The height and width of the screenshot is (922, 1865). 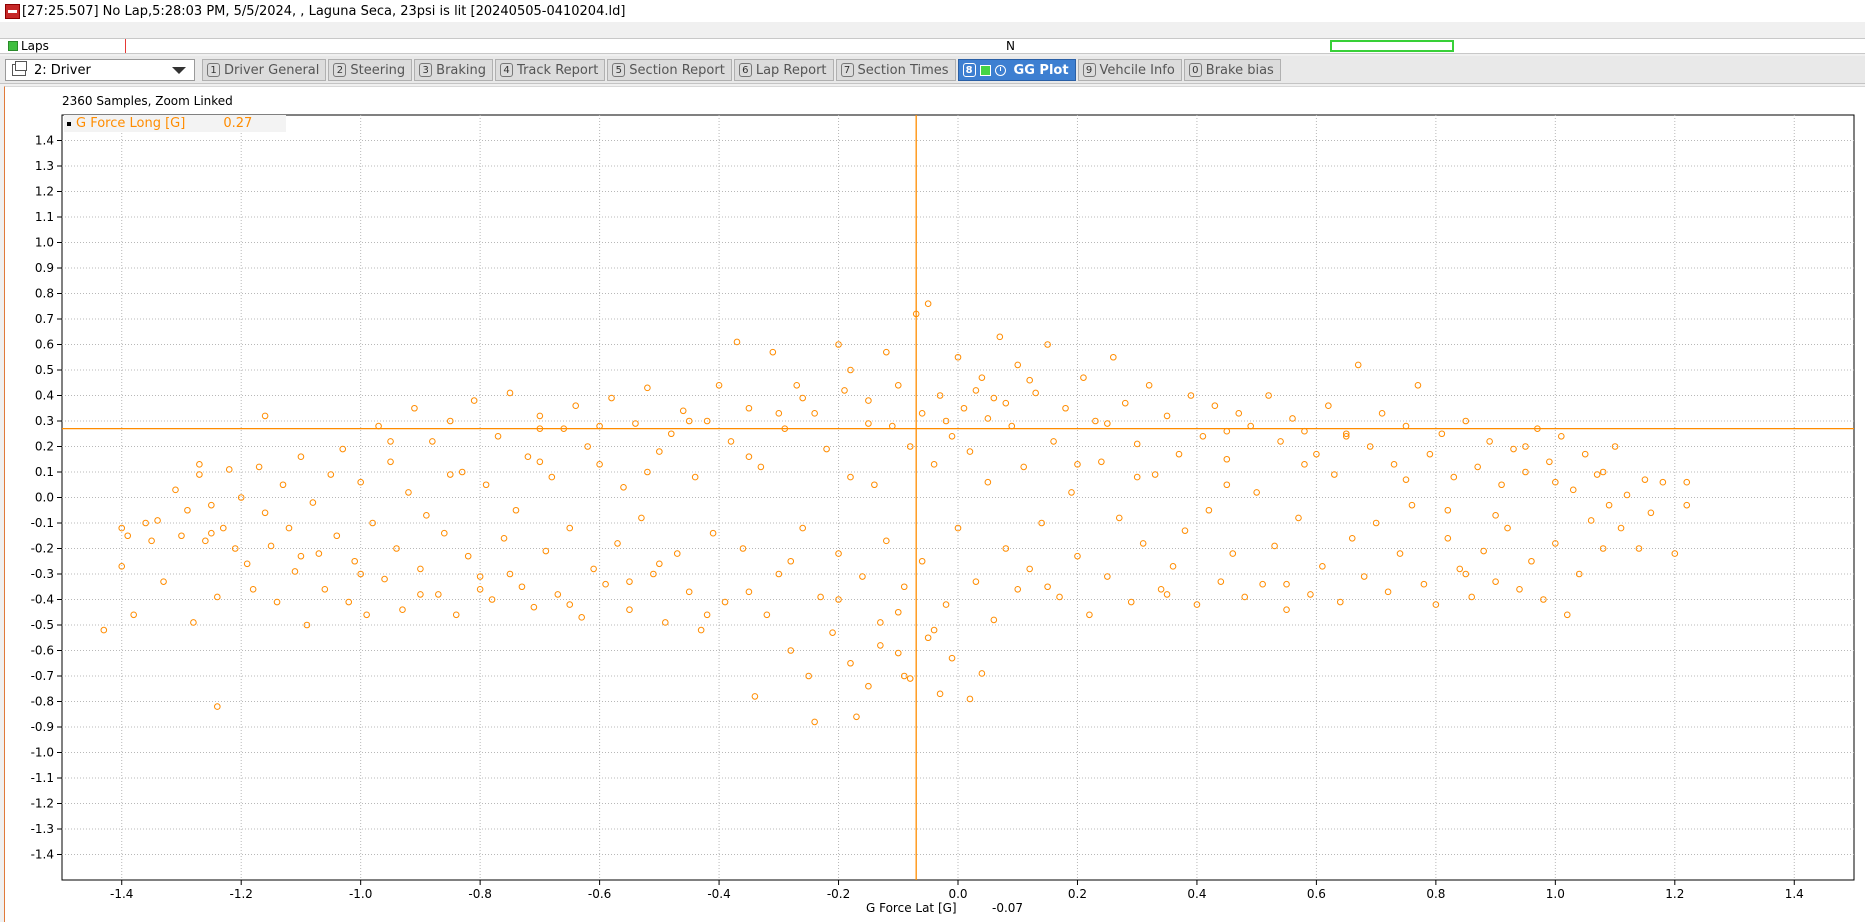 I want to click on y-tick-label: -0.9, so click(x=42, y=727).